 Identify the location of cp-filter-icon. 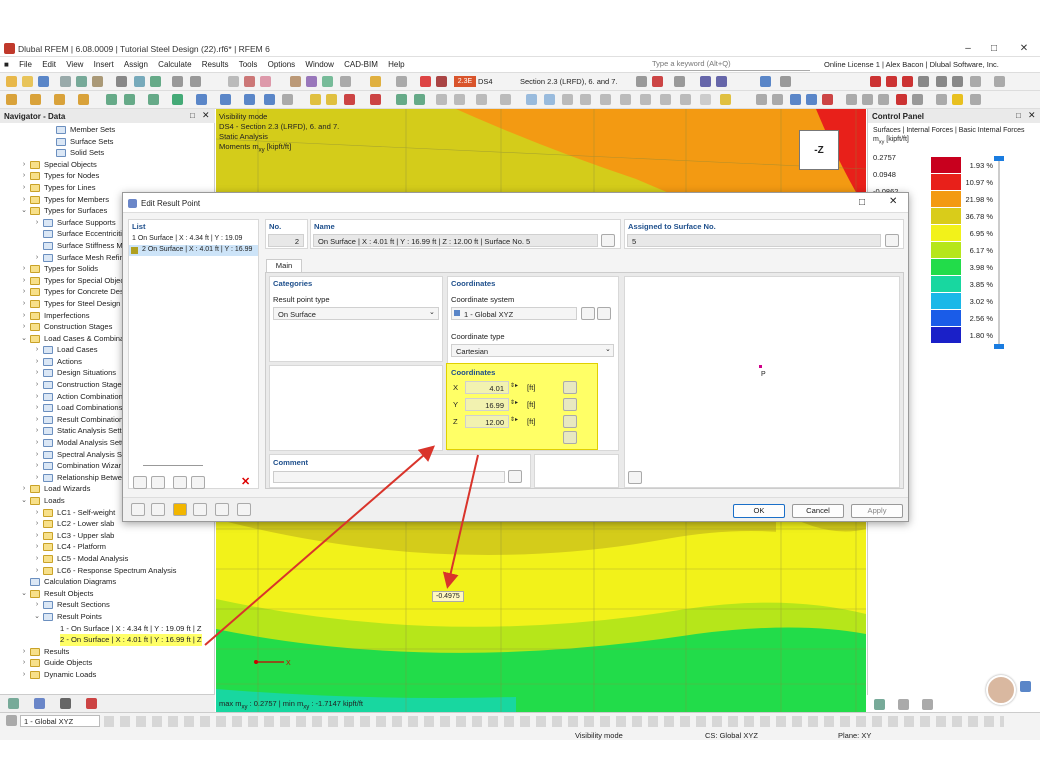
(927, 704).